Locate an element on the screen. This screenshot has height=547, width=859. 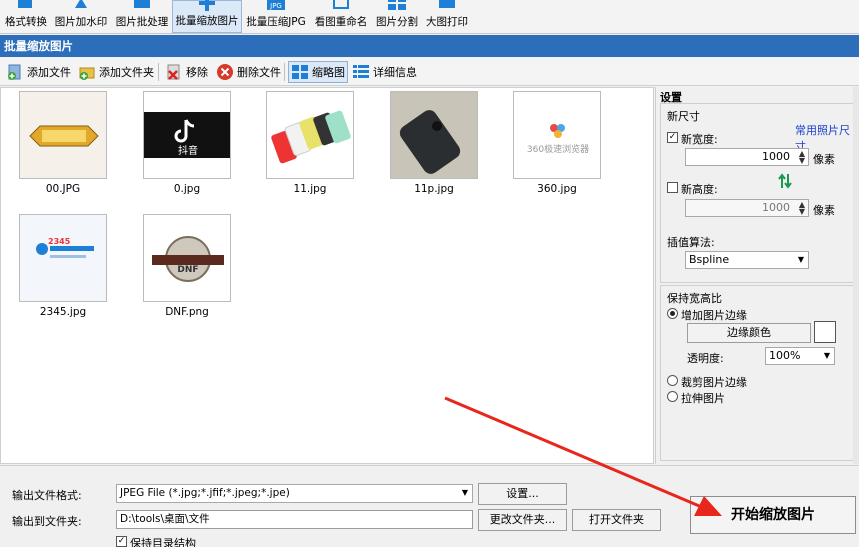
rename-button: 看图重命名 is located at coordinates (341, 16).